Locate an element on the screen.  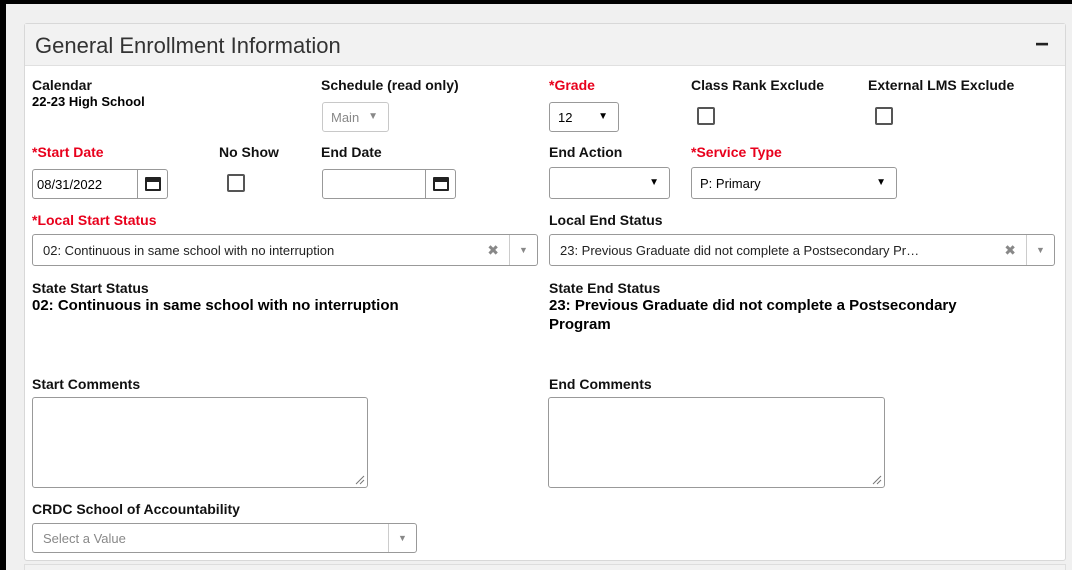
end-date-input is located at coordinates (389, 184).